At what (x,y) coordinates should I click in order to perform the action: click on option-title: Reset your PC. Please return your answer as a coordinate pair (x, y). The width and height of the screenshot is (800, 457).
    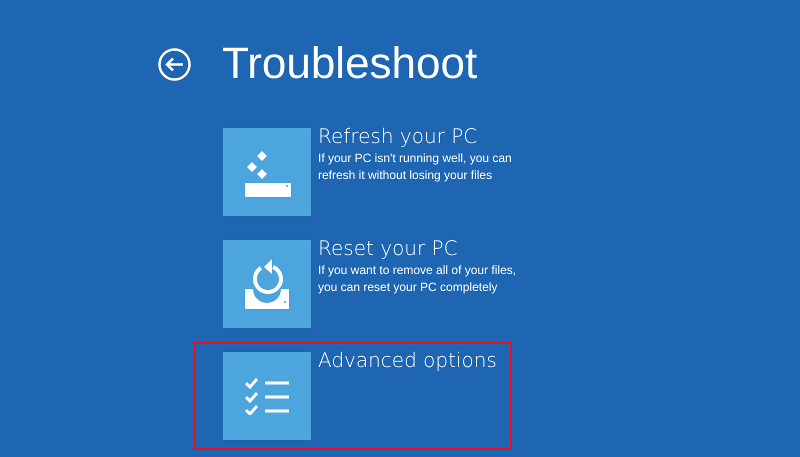
    Looking at the image, I should click on (428, 248).